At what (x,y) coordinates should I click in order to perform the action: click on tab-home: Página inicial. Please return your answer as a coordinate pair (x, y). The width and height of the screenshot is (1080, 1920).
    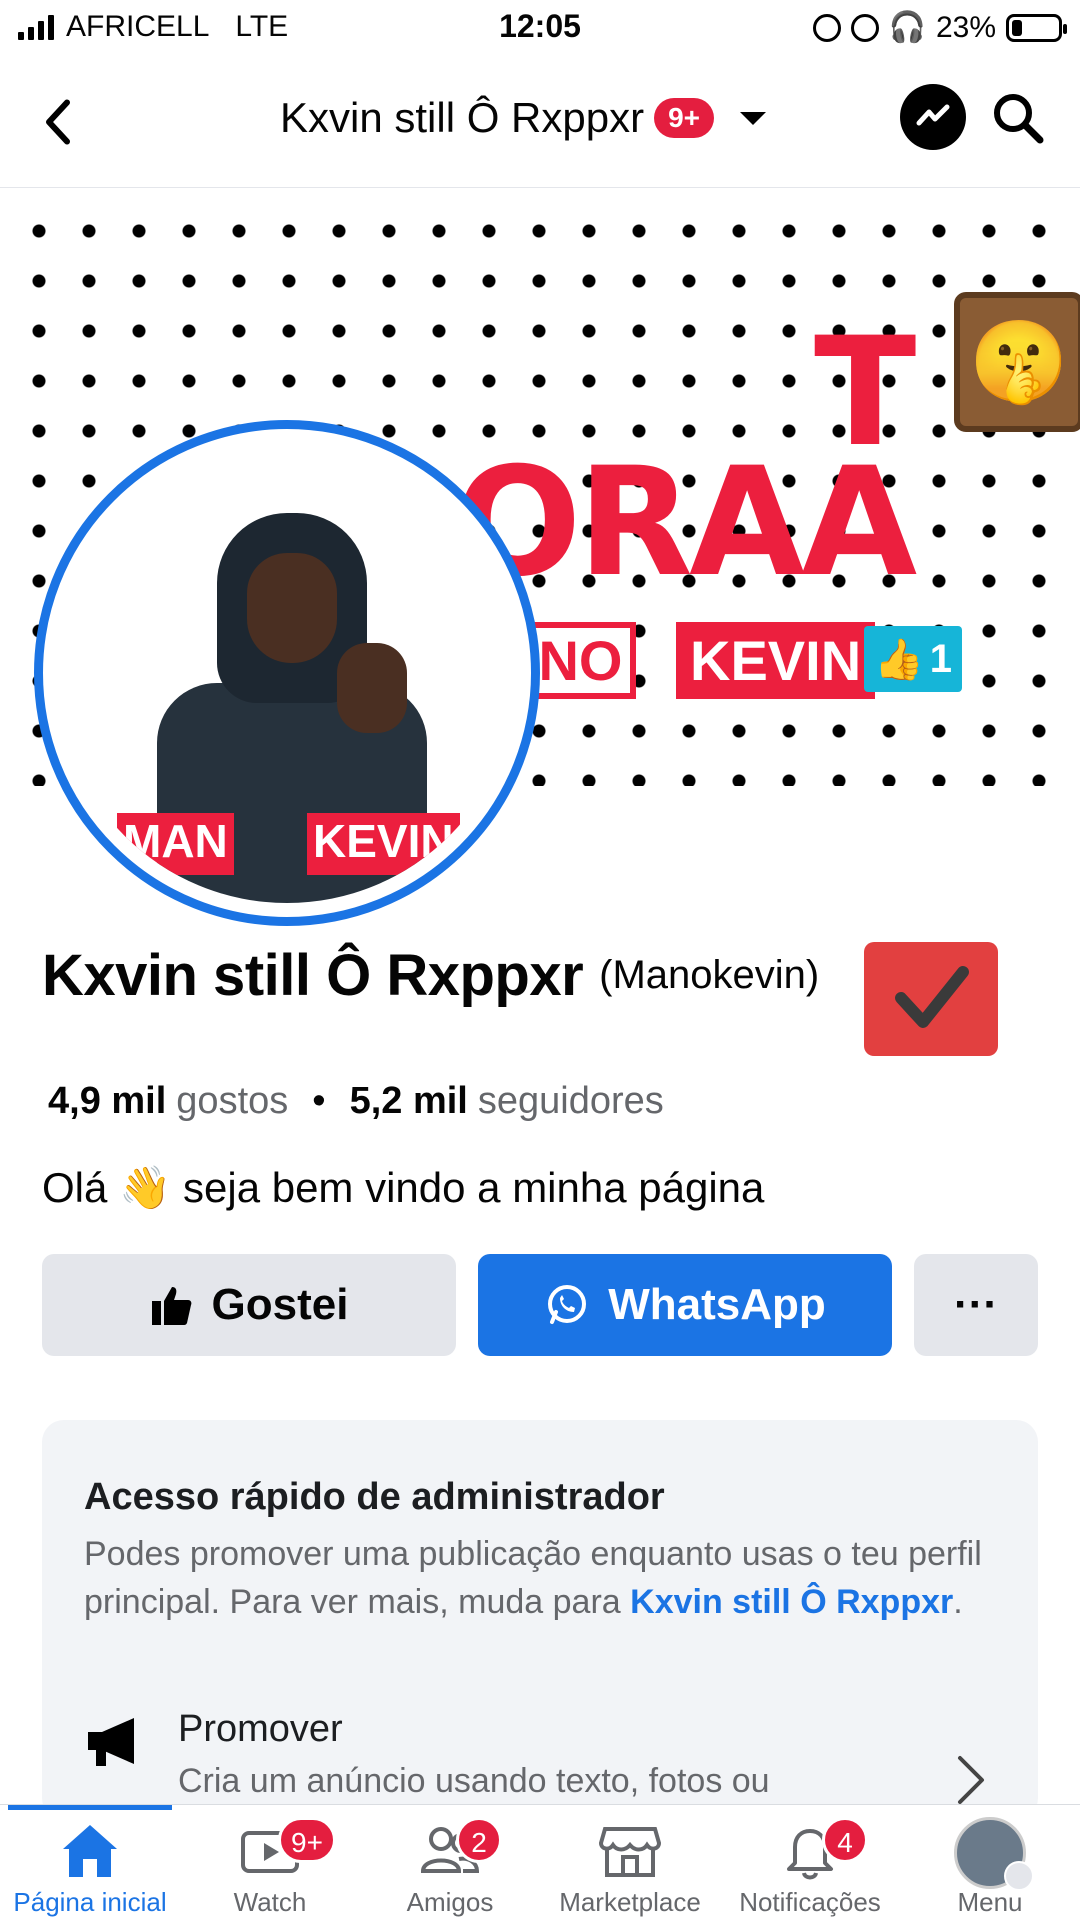
    Looking at the image, I should click on (90, 1862).